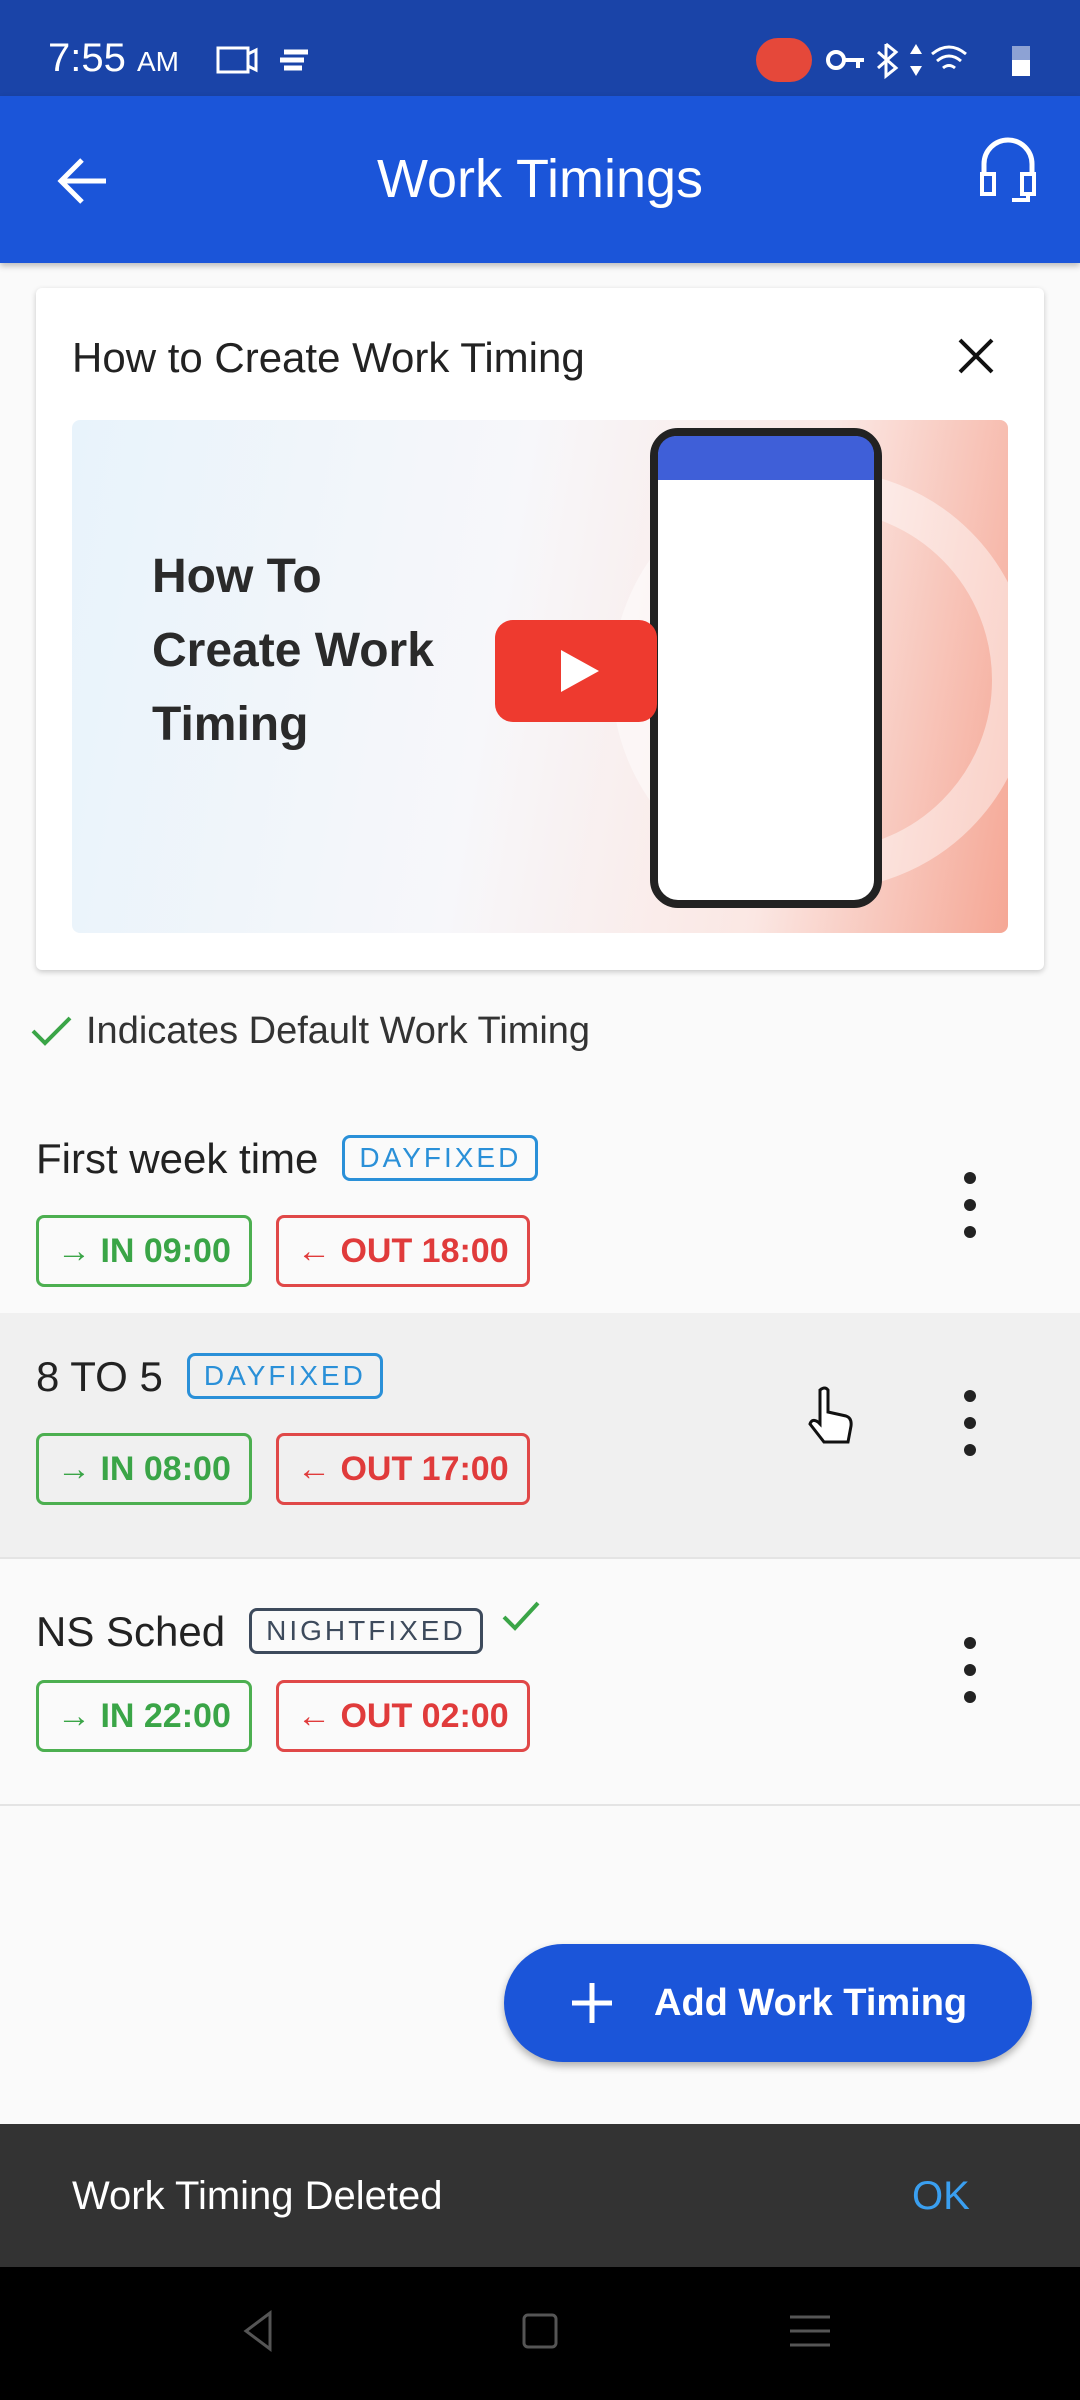 The image size is (1080, 2400). I want to click on phone-mockup, so click(766, 668).